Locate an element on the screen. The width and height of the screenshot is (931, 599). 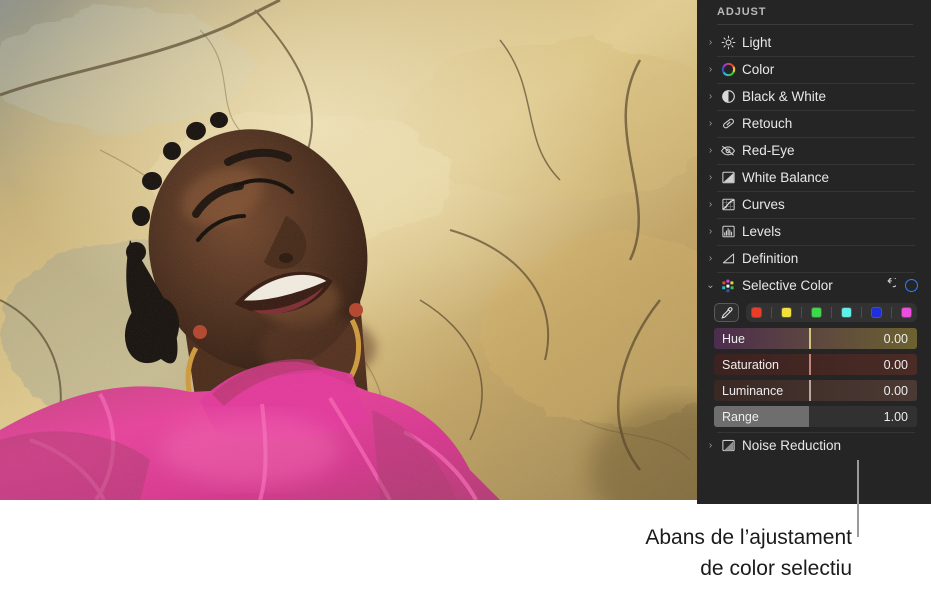
sun-icon is located at coordinates (728, 42).